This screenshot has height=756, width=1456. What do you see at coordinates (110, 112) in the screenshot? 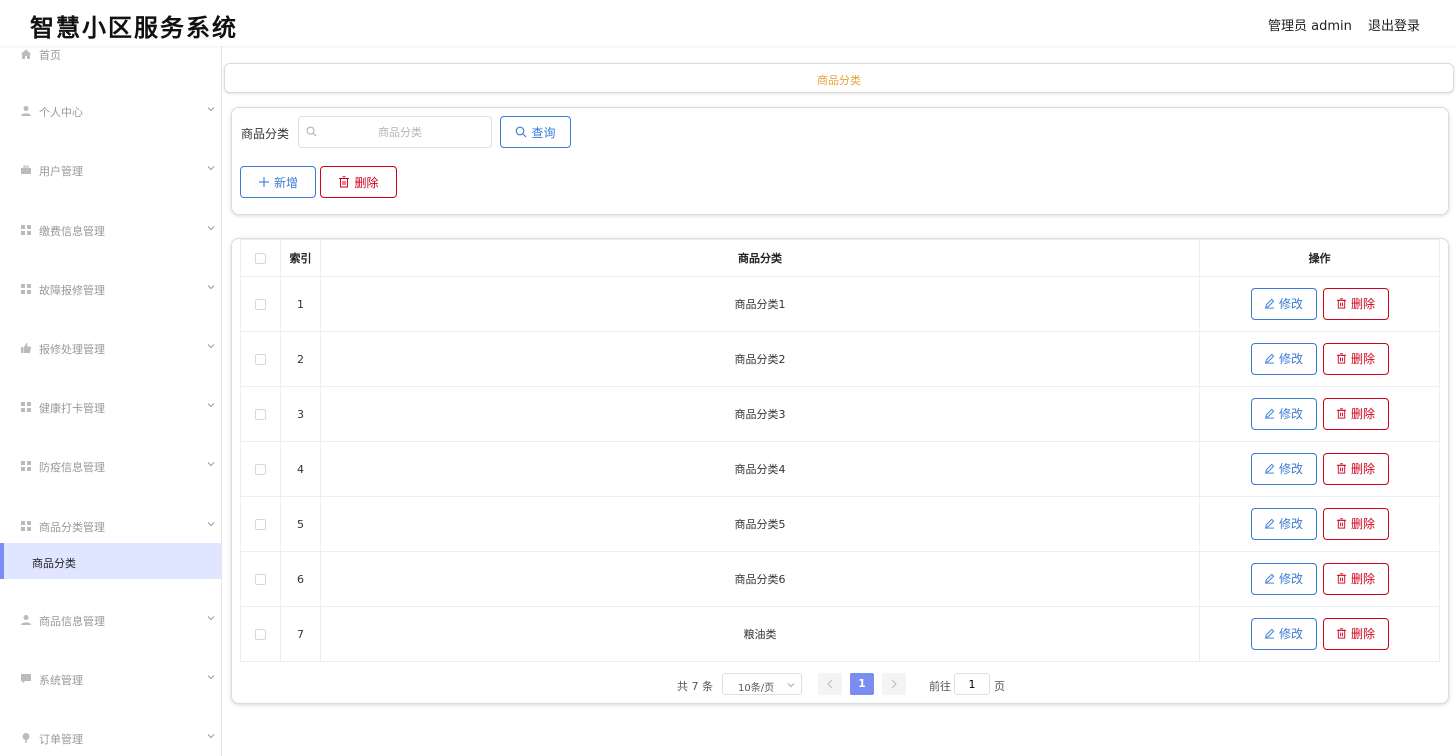
I see `sidebar-item-personal: 个人中心` at bounding box center [110, 112].